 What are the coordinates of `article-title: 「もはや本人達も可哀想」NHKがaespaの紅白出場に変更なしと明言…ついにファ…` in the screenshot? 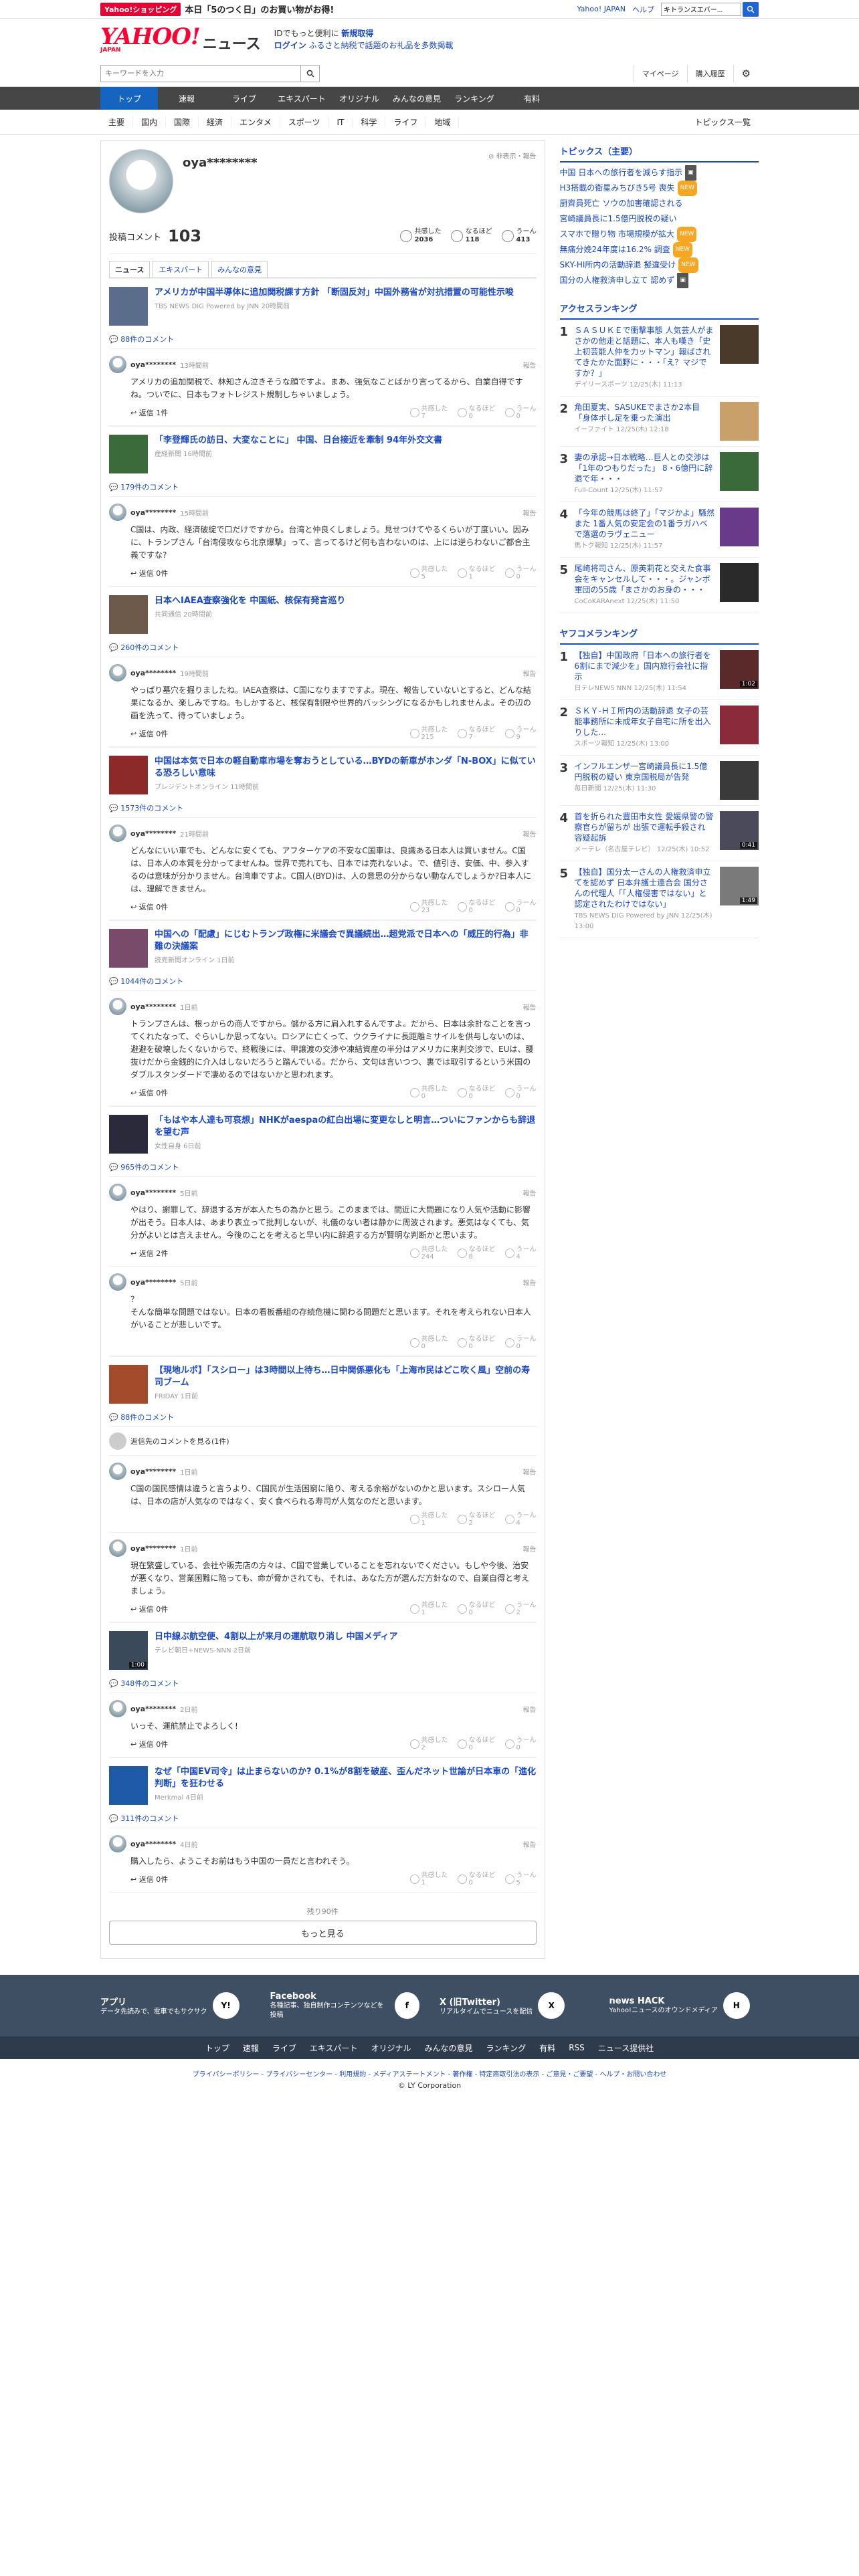 It's located at (346, 1127).